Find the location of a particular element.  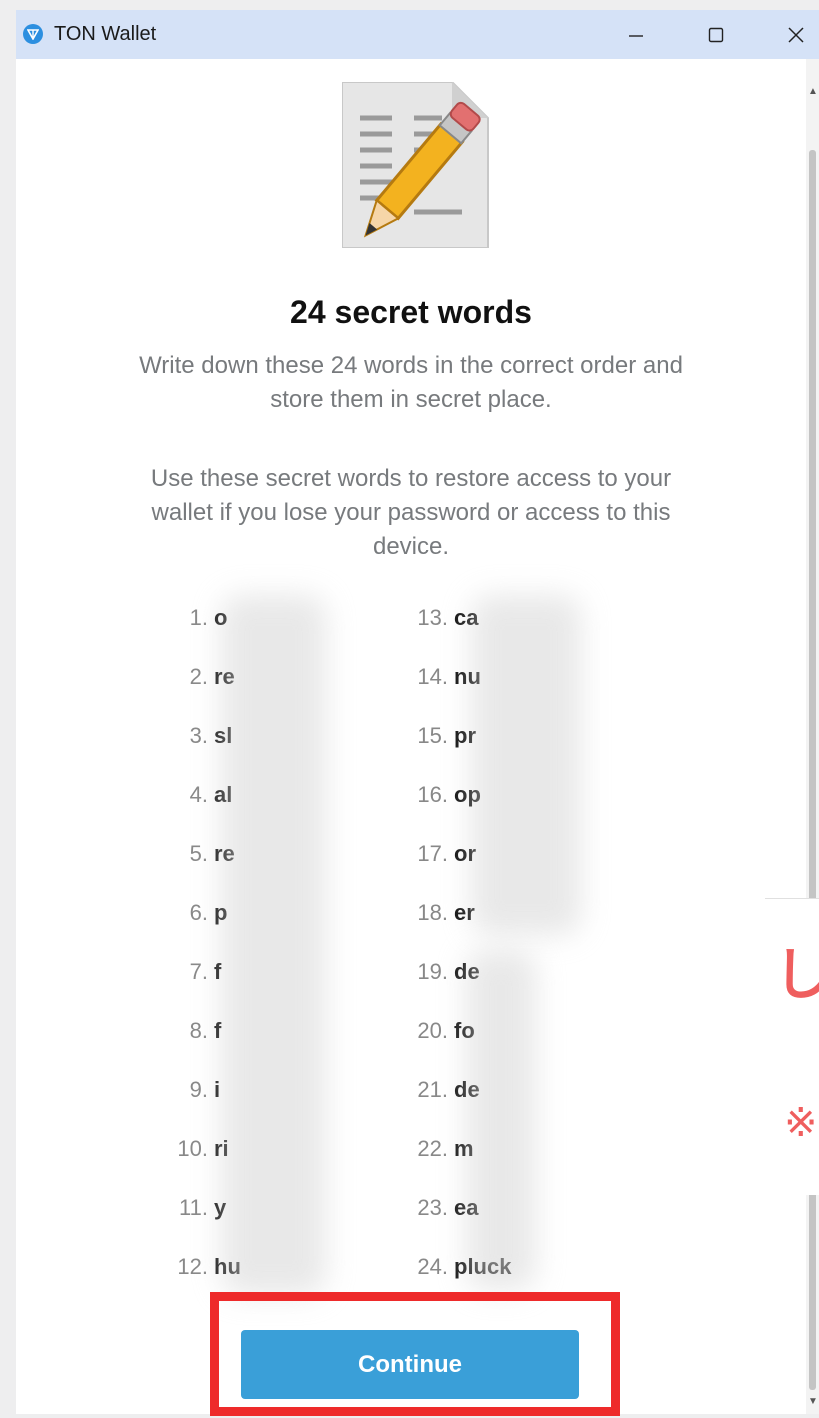

side-annotation-glyph: し is located at coordinates (796, 974).